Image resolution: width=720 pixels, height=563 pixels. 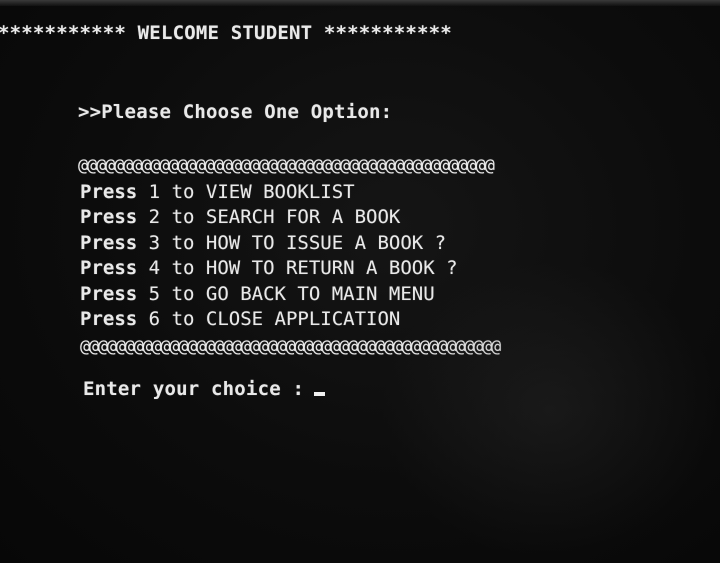 What do you see at coordinates (320, 394) in the screenshot?
I see `text-cursor` at bounding box center [320, 394].